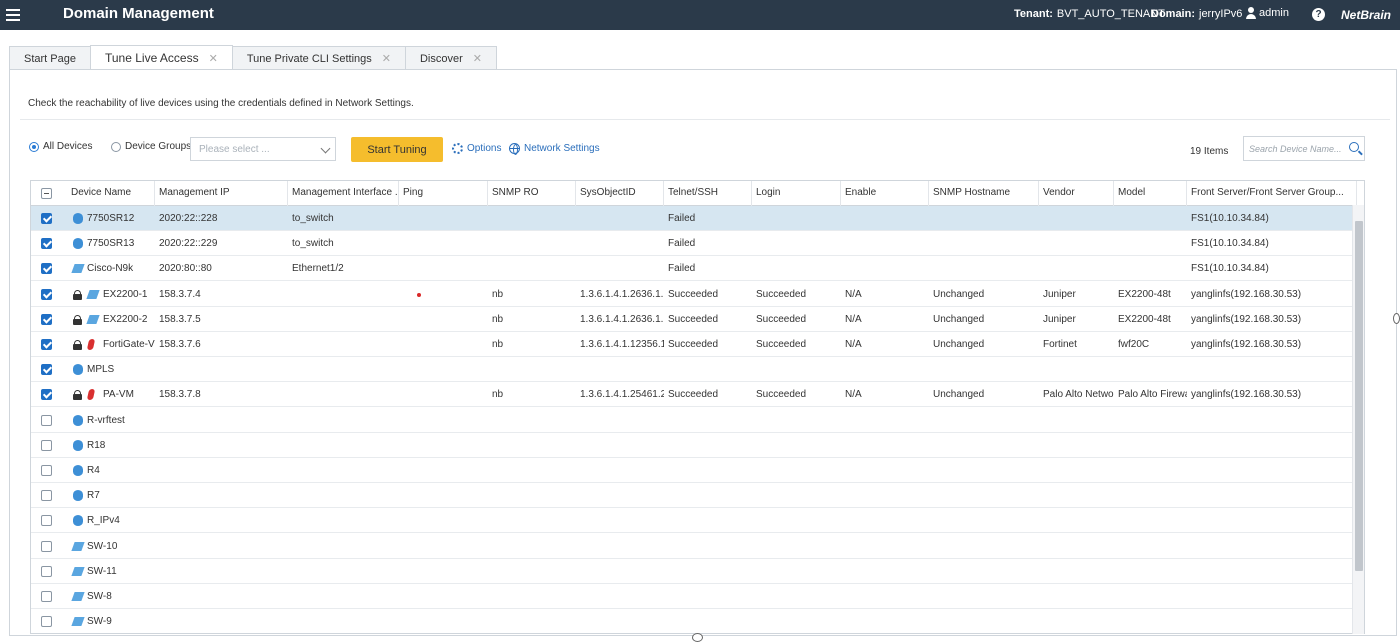 Image resolution: width=1400 pixels, height=642 pixels. I want to click on options-link: Options, so click(476, 148).